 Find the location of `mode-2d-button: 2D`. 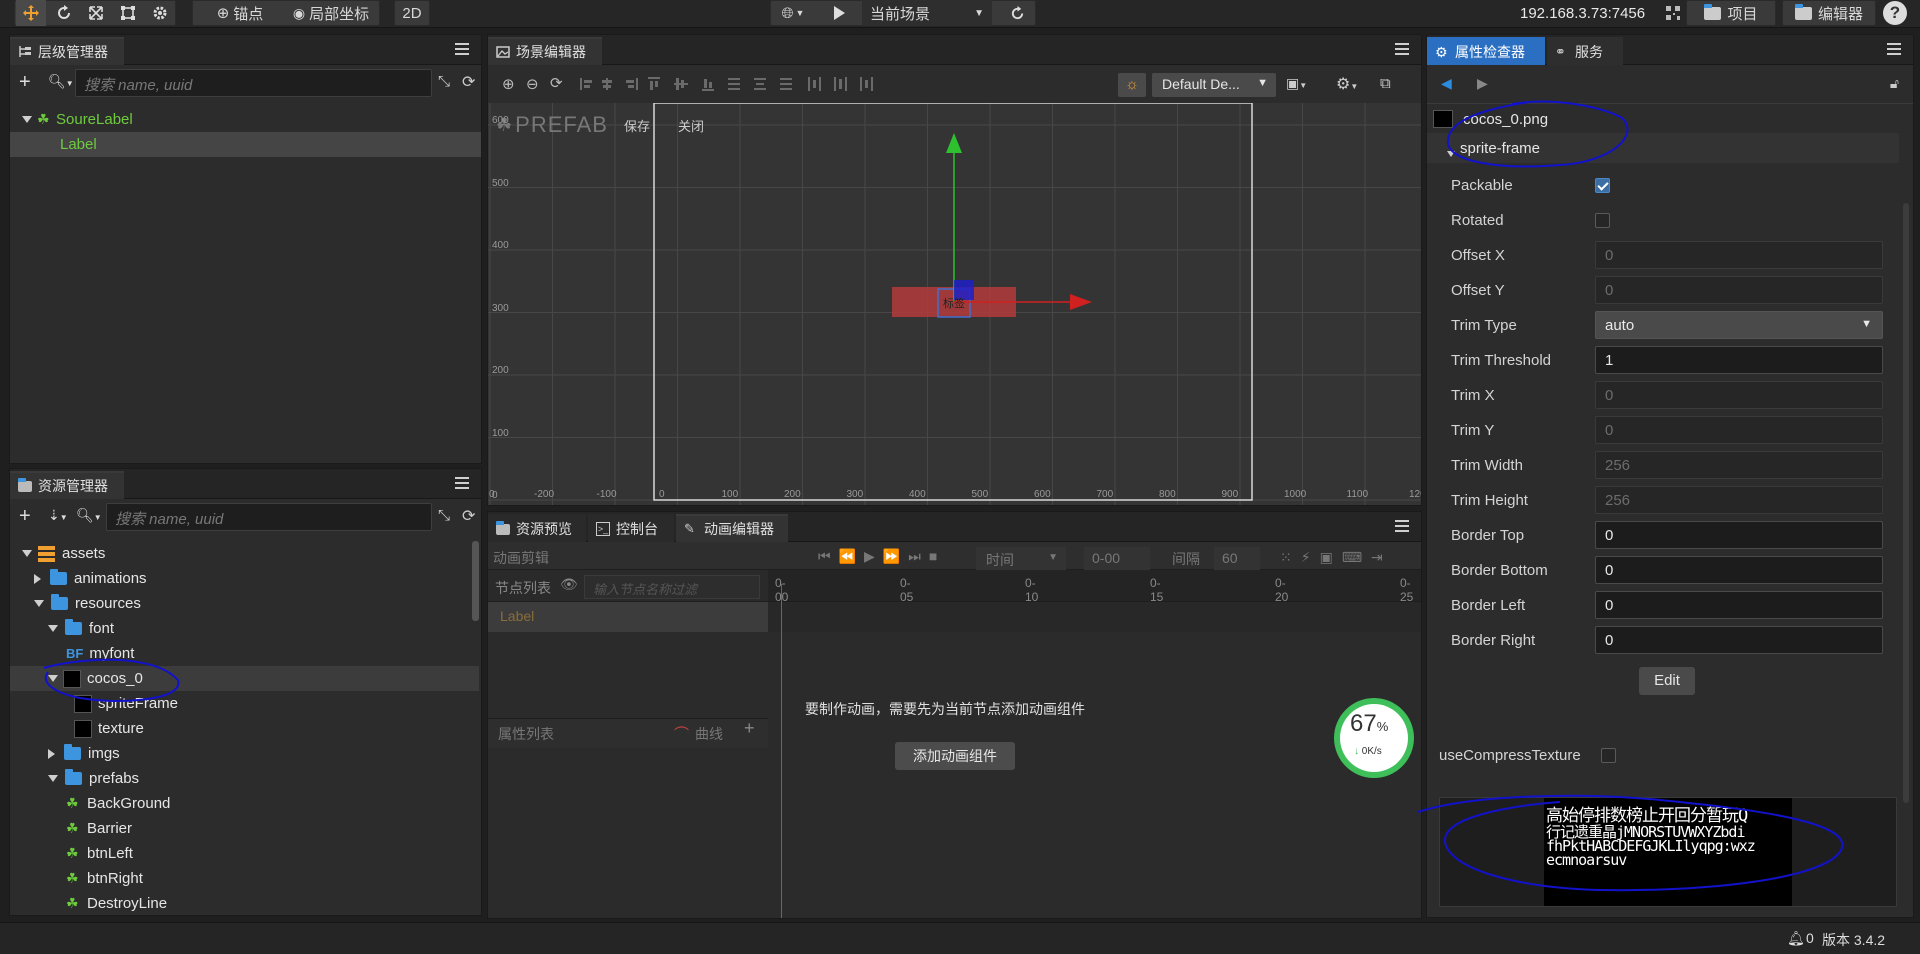

mode-2d-button: 2D is located at coordinates (412, 13).